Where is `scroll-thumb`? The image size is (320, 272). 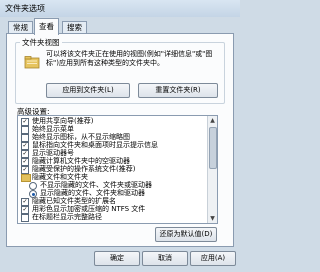 scroll-thumb is located at coordinates (213, 148).